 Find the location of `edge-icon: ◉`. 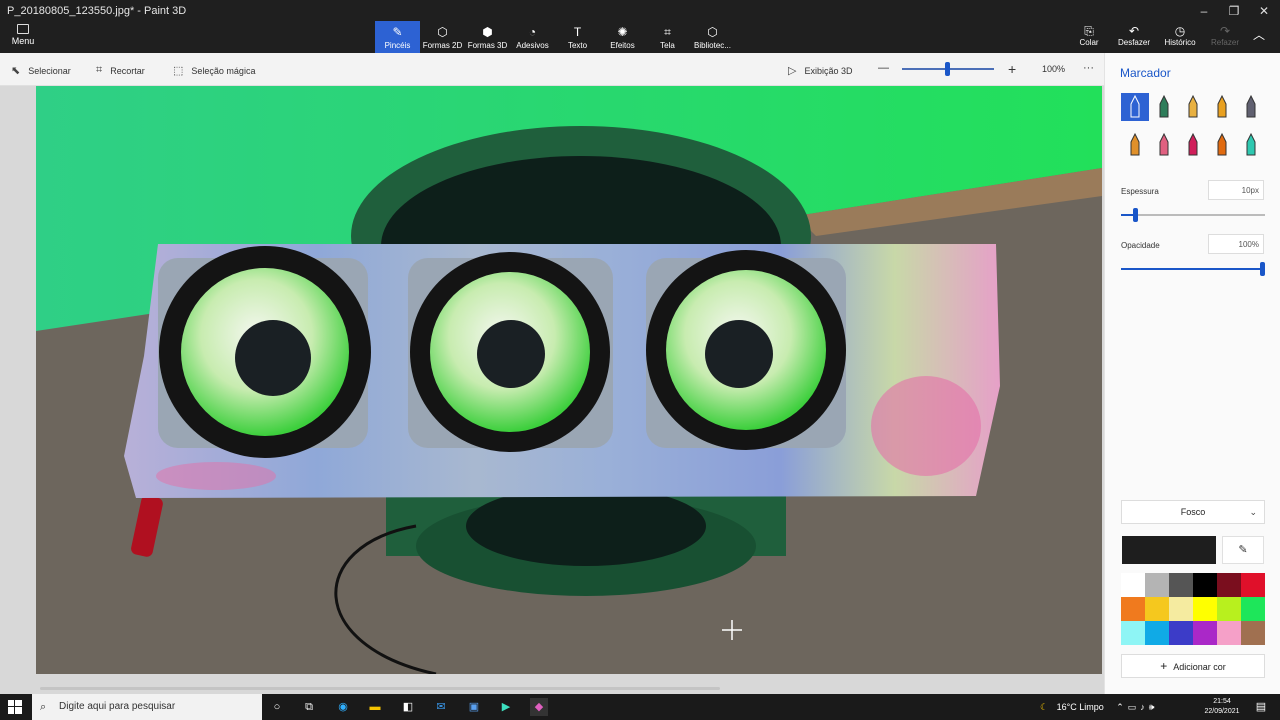

edge-icon: ◉ is located at coordinates (343, 707).